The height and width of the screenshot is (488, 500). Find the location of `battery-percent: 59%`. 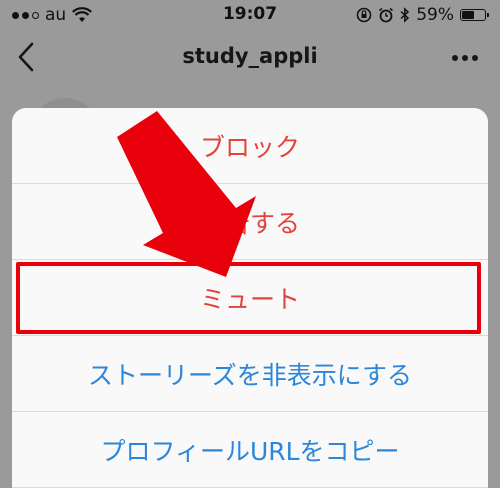

battery-percent: 59% is located at coordinates (435, 15).